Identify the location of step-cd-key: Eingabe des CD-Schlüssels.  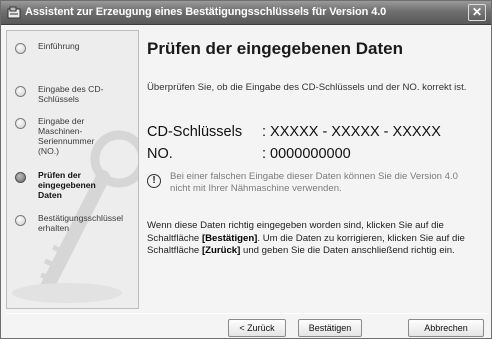
(62, 94).